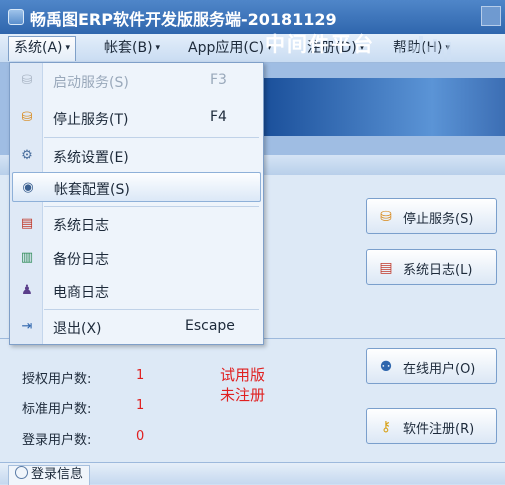 The width and height of the screenshot is (505, 485). I want to click on menu-item-backup-log: ▥ 备份日志, so click(136, 258).